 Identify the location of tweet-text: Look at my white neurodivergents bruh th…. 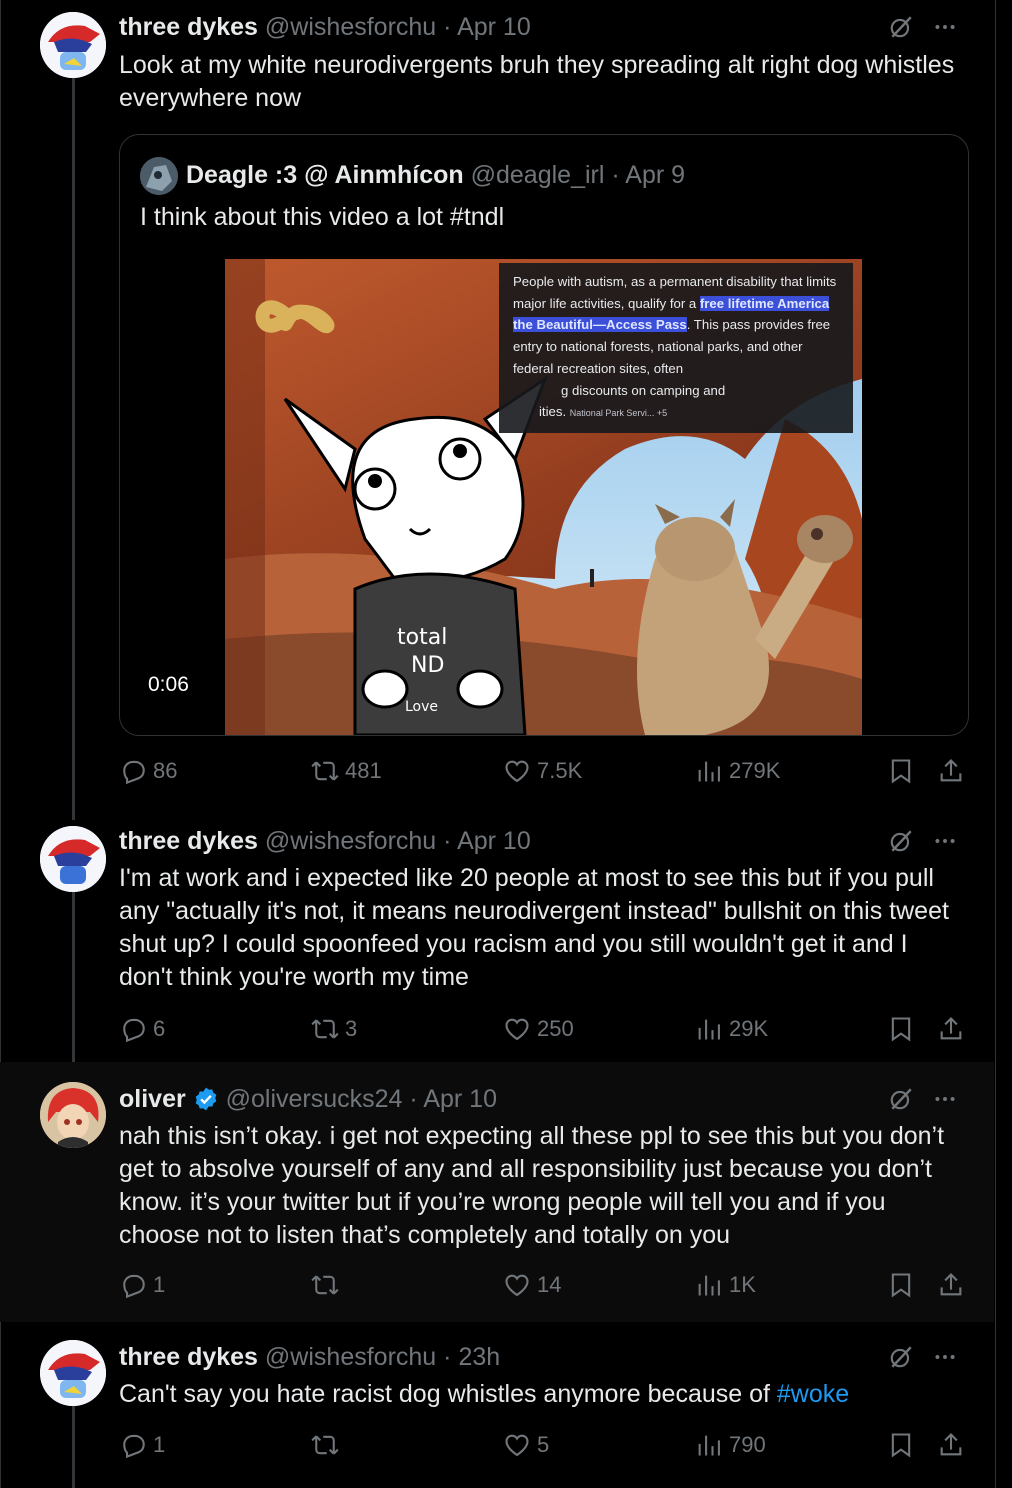
(537, 81).